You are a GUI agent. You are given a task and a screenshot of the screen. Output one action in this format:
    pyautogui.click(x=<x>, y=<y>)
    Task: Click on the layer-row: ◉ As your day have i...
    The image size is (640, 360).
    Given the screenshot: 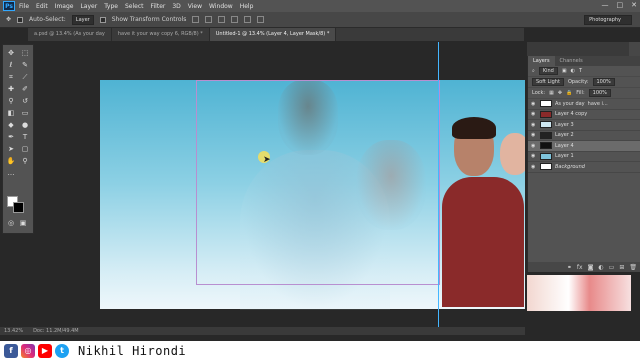 What is the action you would take?
    pyautogui.click(x=584, y=104)
    